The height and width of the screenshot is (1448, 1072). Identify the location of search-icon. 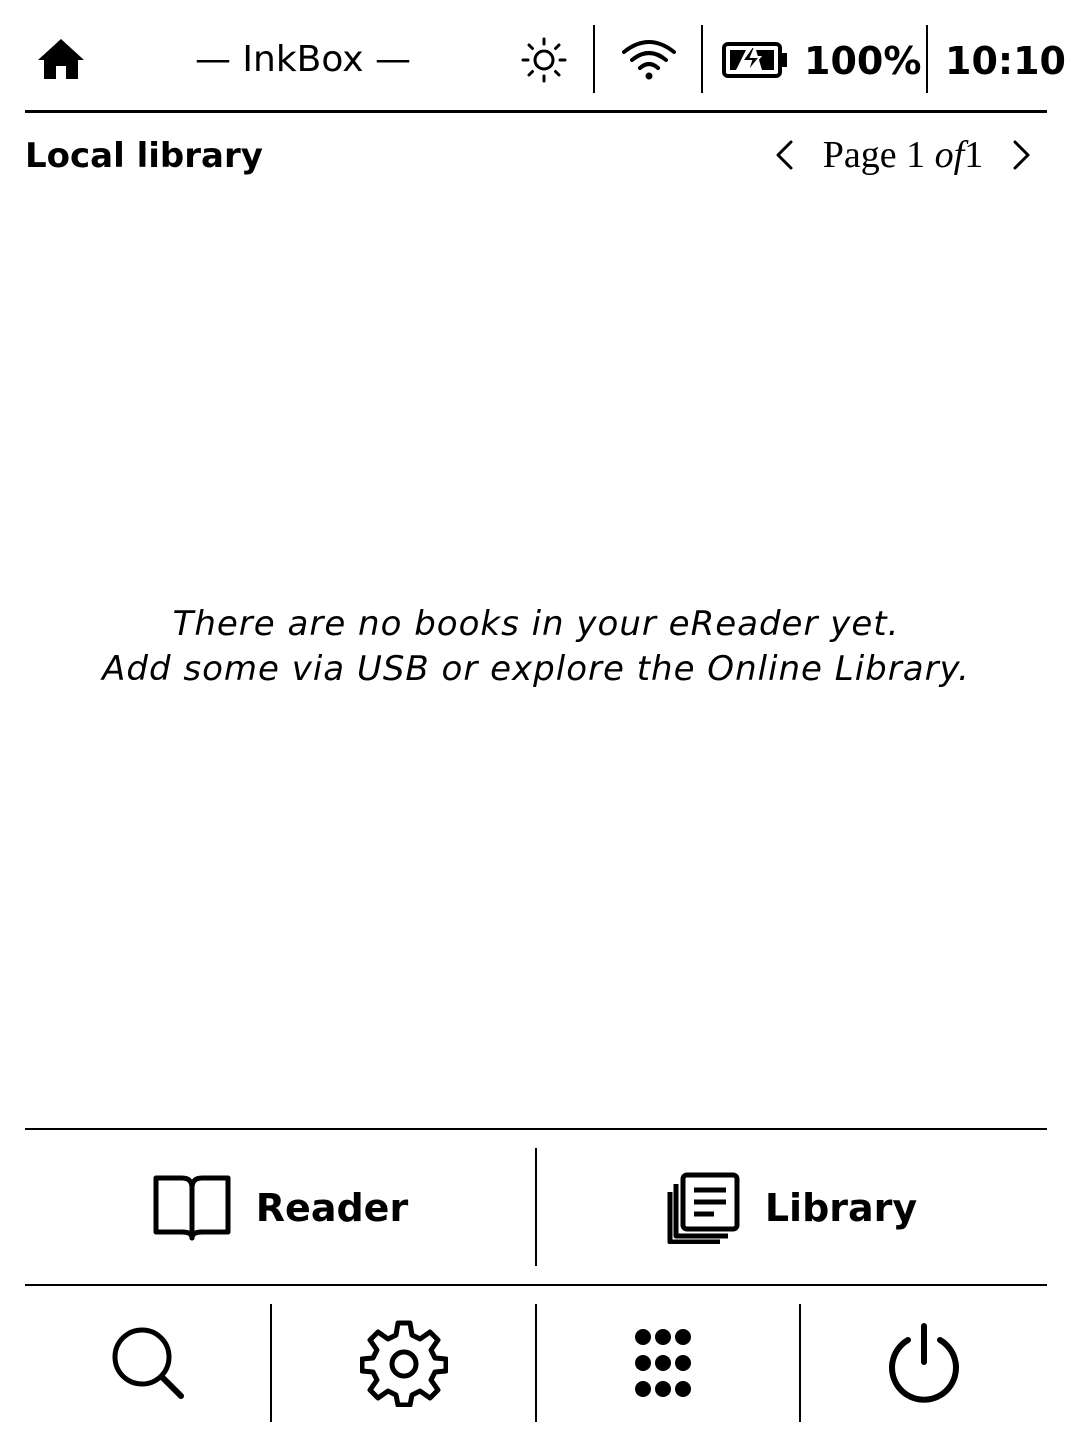
(148, 1363).